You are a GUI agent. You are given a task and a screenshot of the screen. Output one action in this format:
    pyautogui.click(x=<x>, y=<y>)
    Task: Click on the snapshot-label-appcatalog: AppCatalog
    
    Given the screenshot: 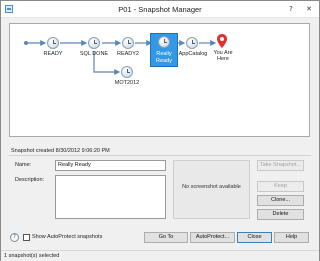 What is the action you would take?
    pyautogui.click(x=193, y=54)
    